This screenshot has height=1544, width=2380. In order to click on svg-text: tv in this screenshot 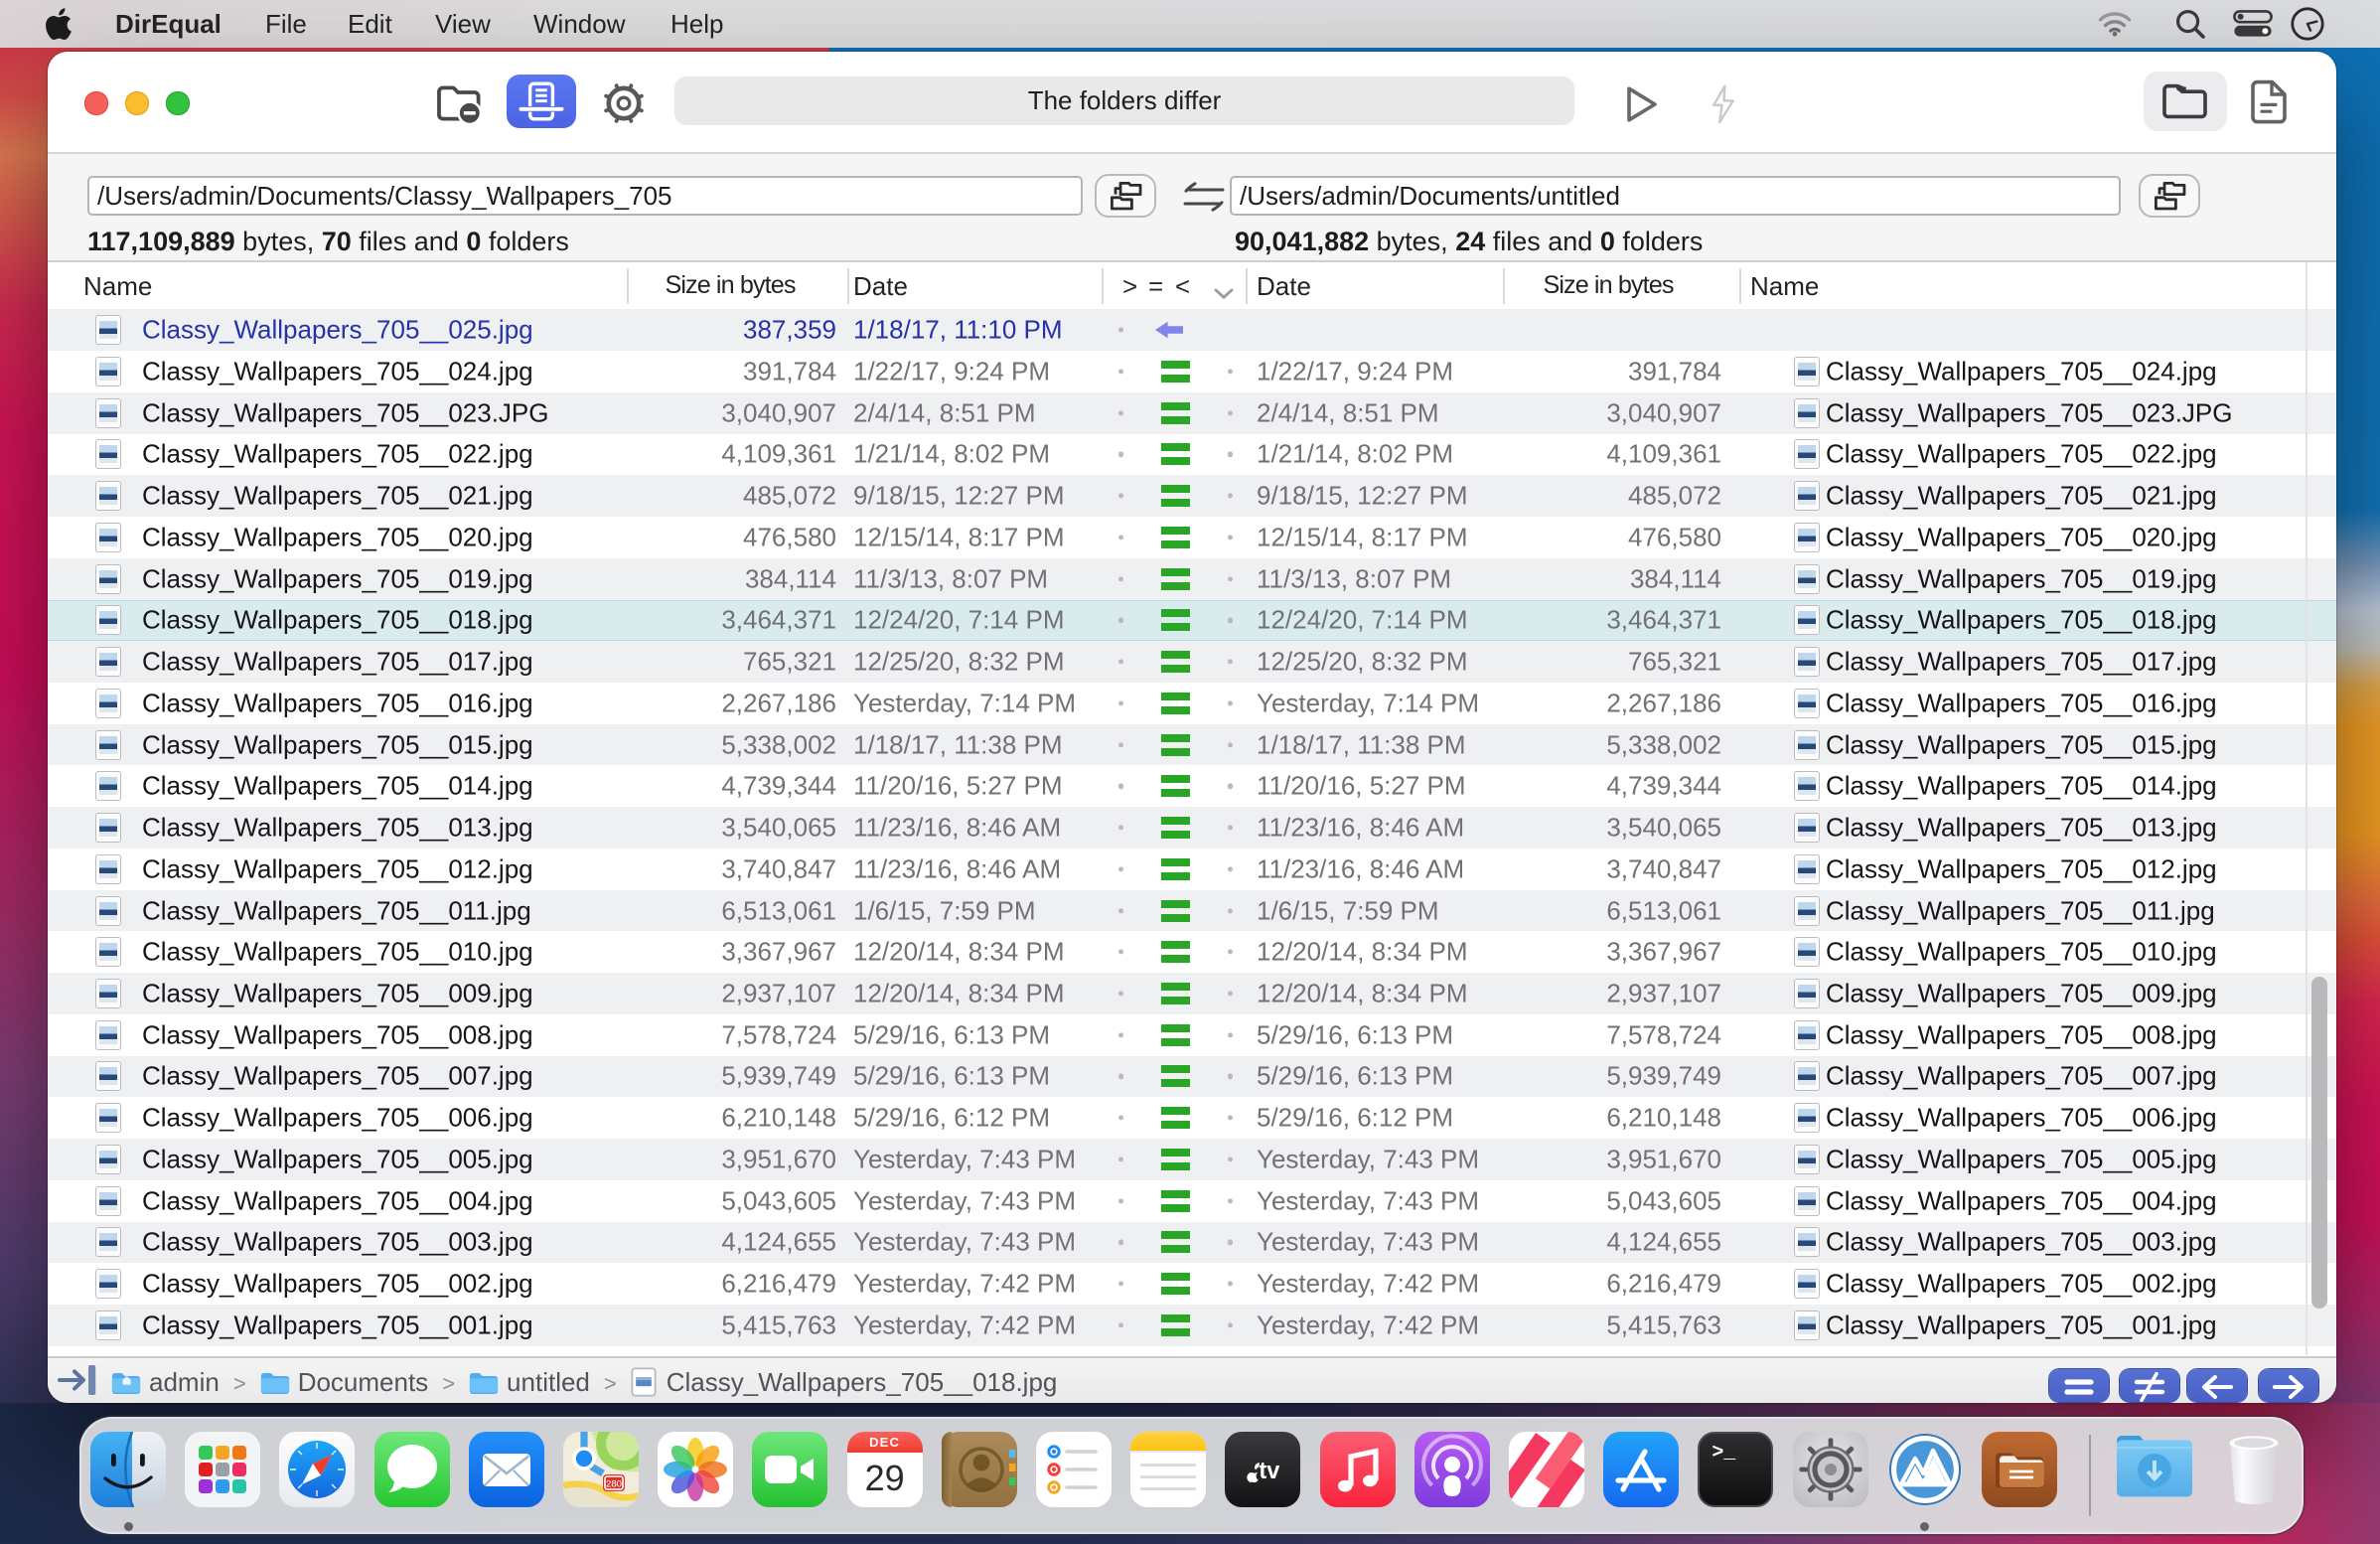, I will do `click(1270, 1472)`.